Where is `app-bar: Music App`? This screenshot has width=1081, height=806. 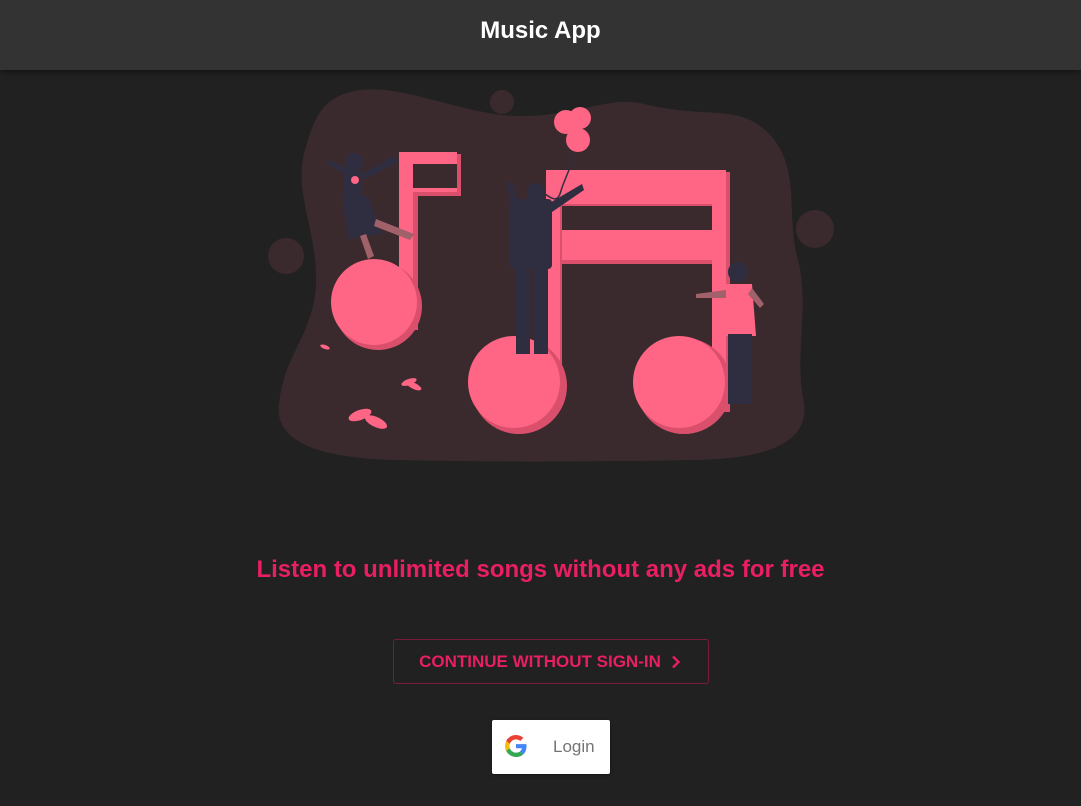
app-bar: Music App is located at coordinates (540, 35).